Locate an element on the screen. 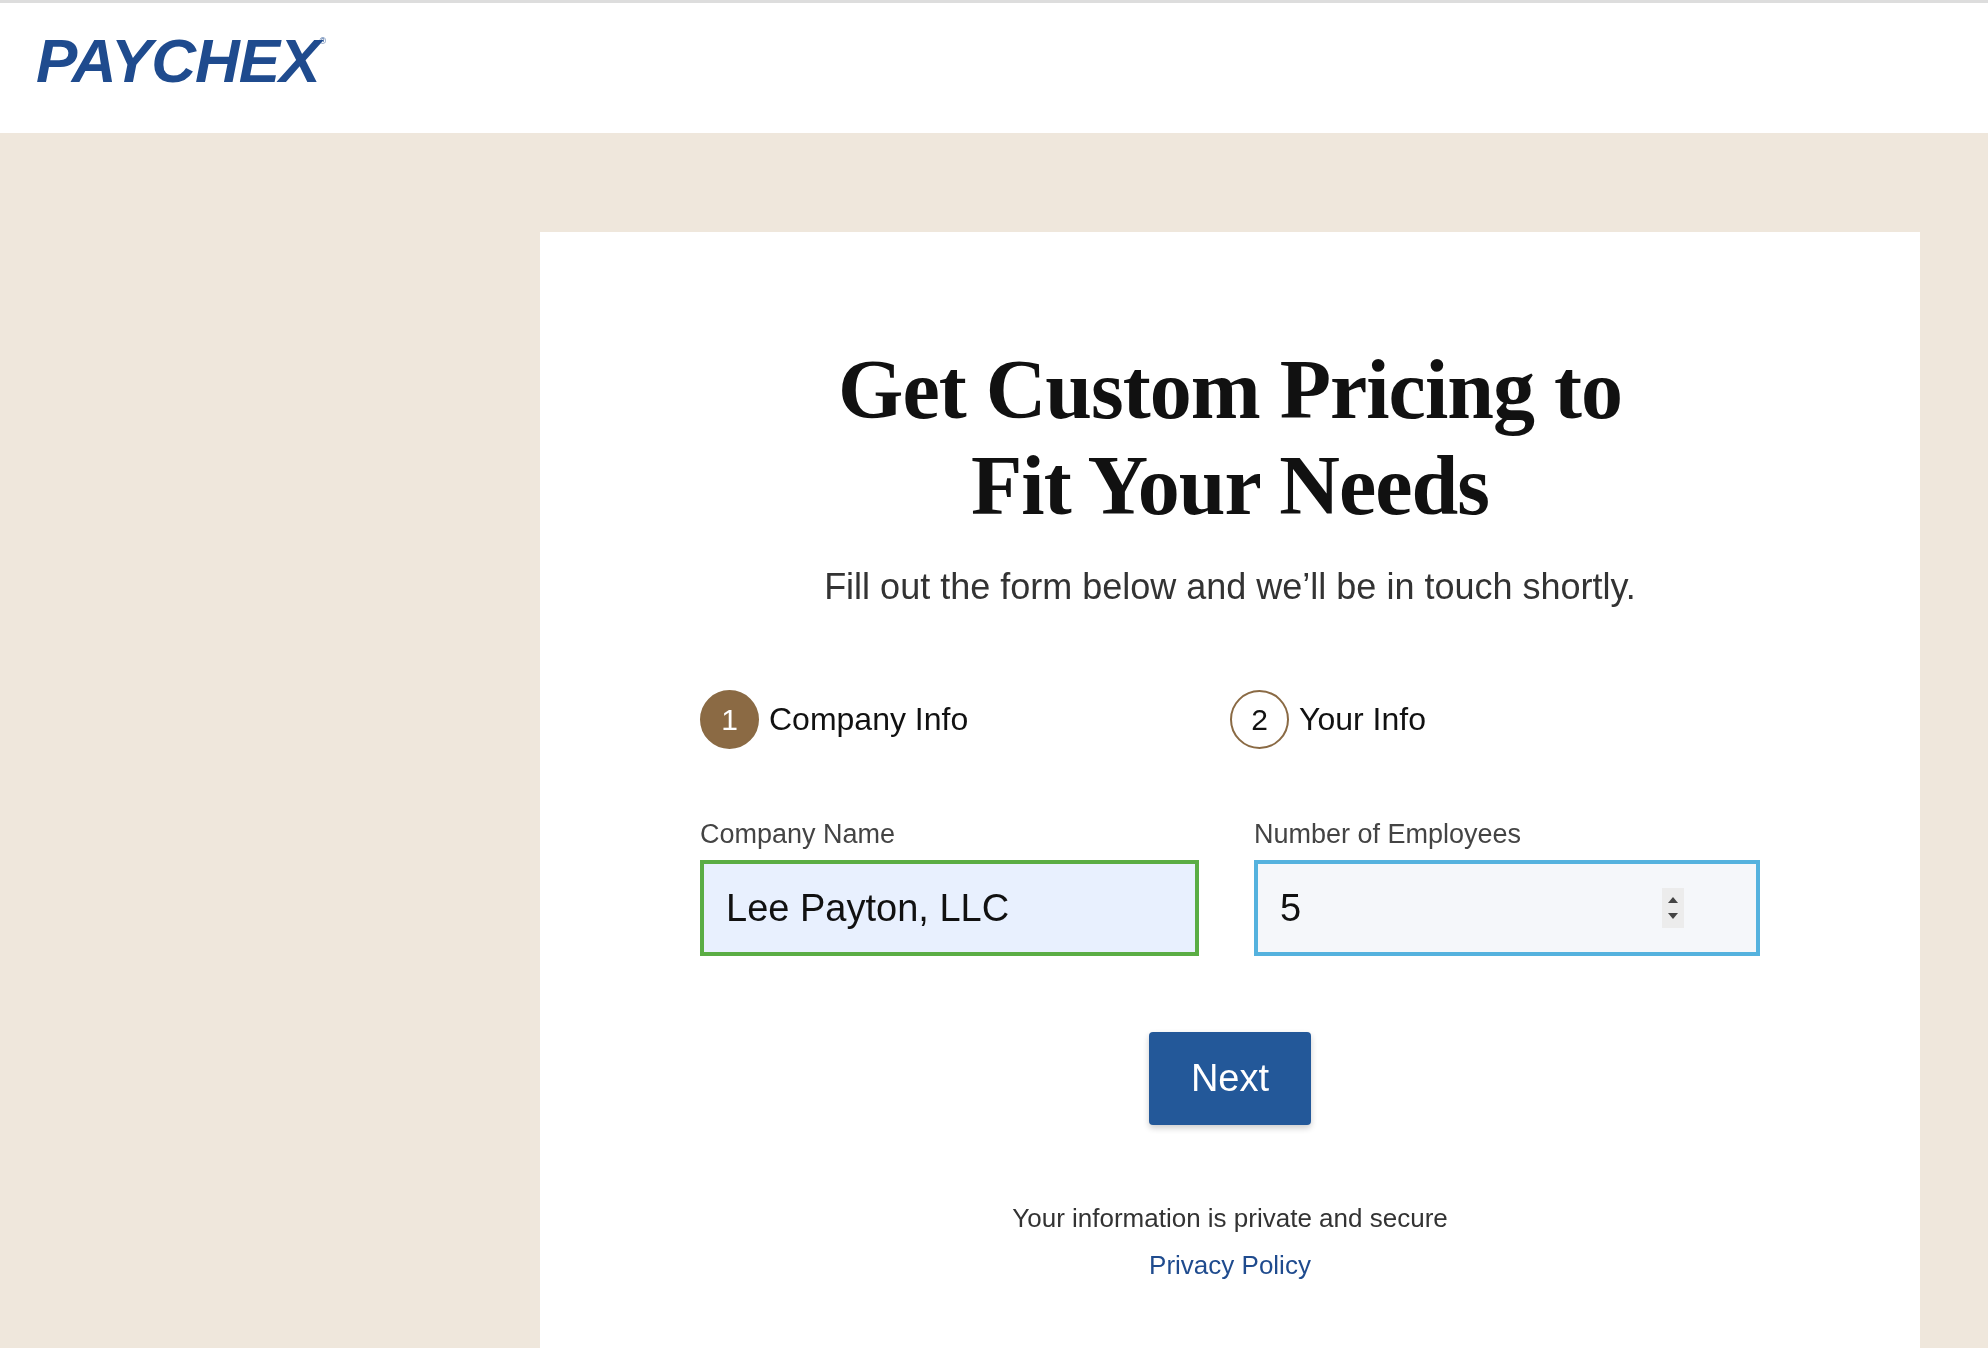 The image size is (1988, 1348). privacy-policy-link: Privacy Policy is located at coordinates (1230, 1265).